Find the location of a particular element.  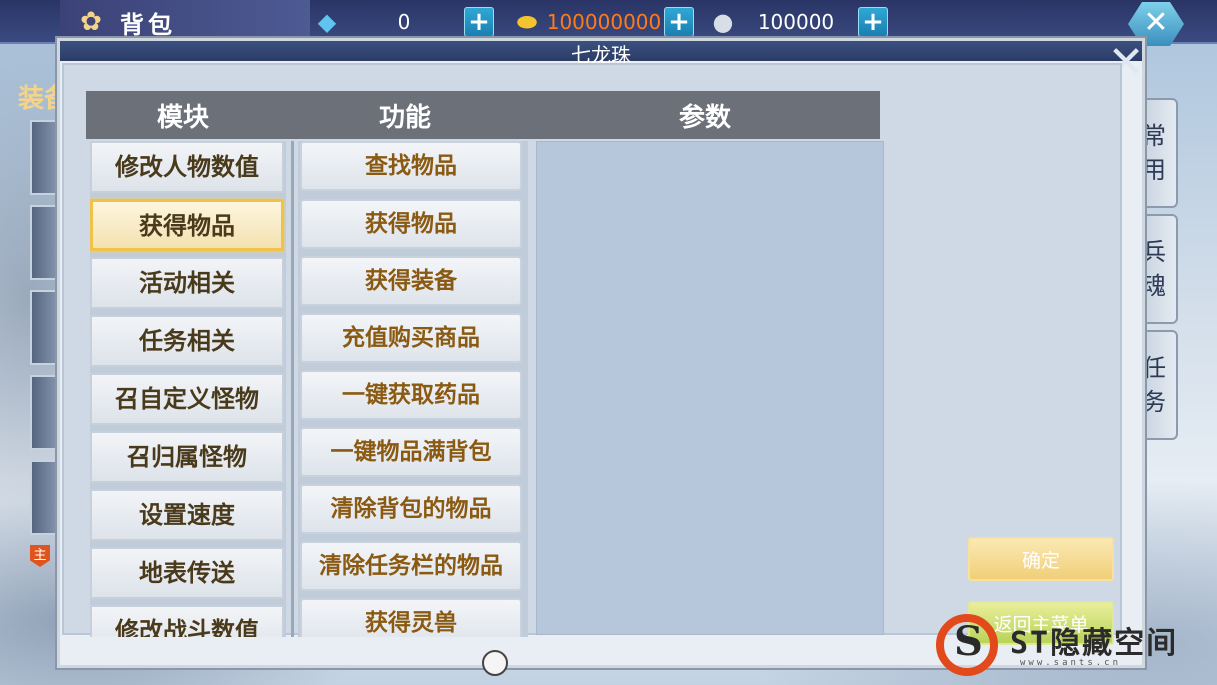

function-item: 获得装备 is located at coordinates (411, 281).